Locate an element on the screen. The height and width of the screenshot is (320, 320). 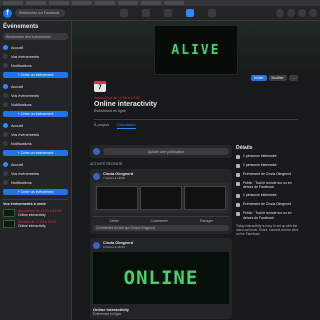
cover-photo: ALIVE is located at coordinates (196, 50).